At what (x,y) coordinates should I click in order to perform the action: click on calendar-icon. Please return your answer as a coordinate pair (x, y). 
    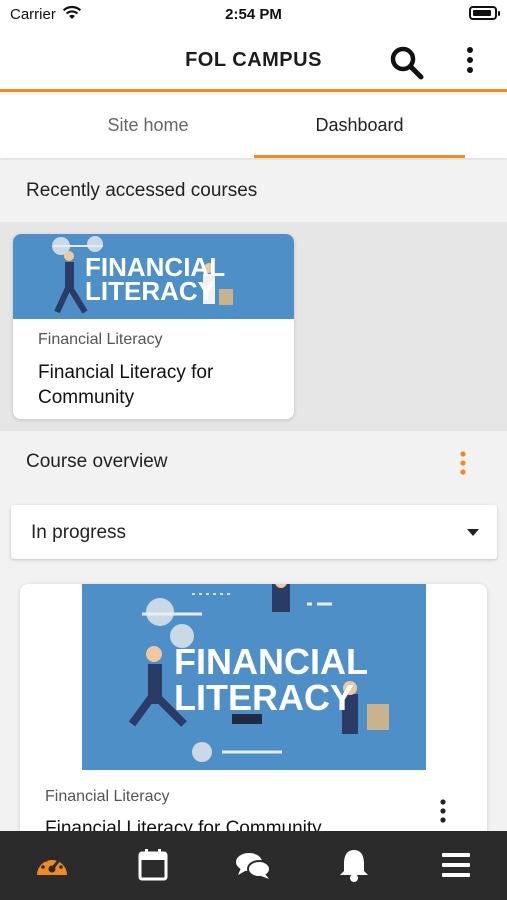
    Looking at the image, I should click on (153, 865).